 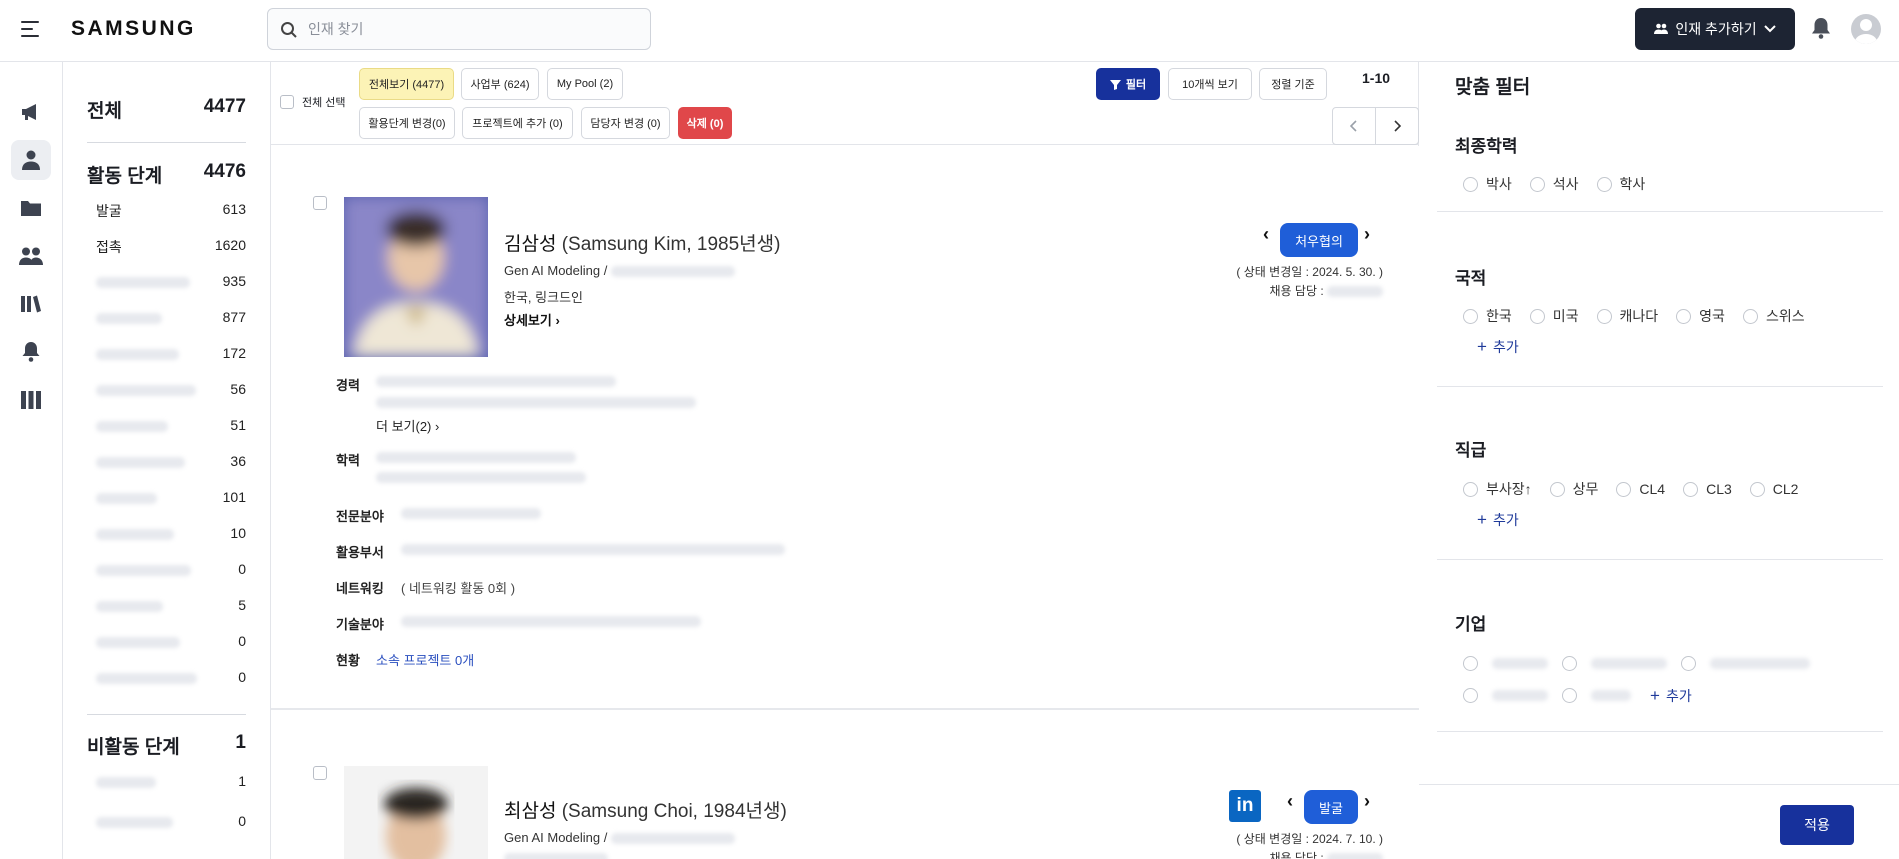 I want to click on filter-option: CL3, so click(x=1707, y=489).